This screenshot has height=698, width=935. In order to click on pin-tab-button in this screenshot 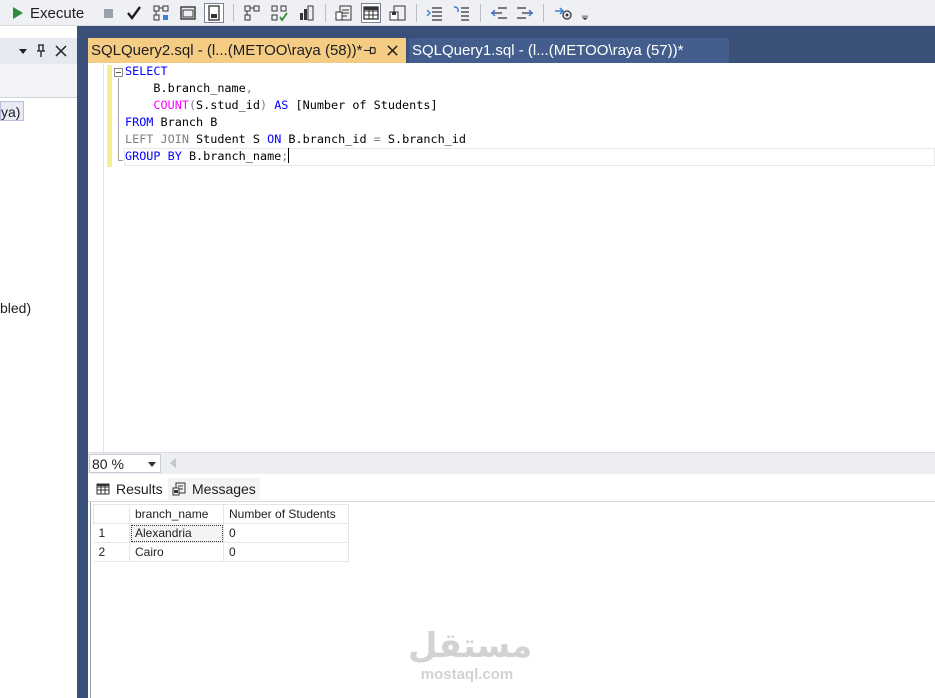, I will do `click(369, 50)`.